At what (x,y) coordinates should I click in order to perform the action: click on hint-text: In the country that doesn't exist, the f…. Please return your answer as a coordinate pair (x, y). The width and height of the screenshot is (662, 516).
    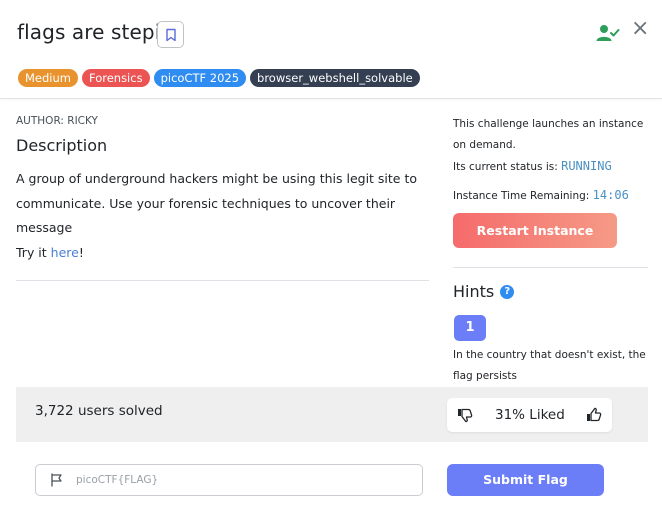
    Looking at the image, I should click on (549, 365).